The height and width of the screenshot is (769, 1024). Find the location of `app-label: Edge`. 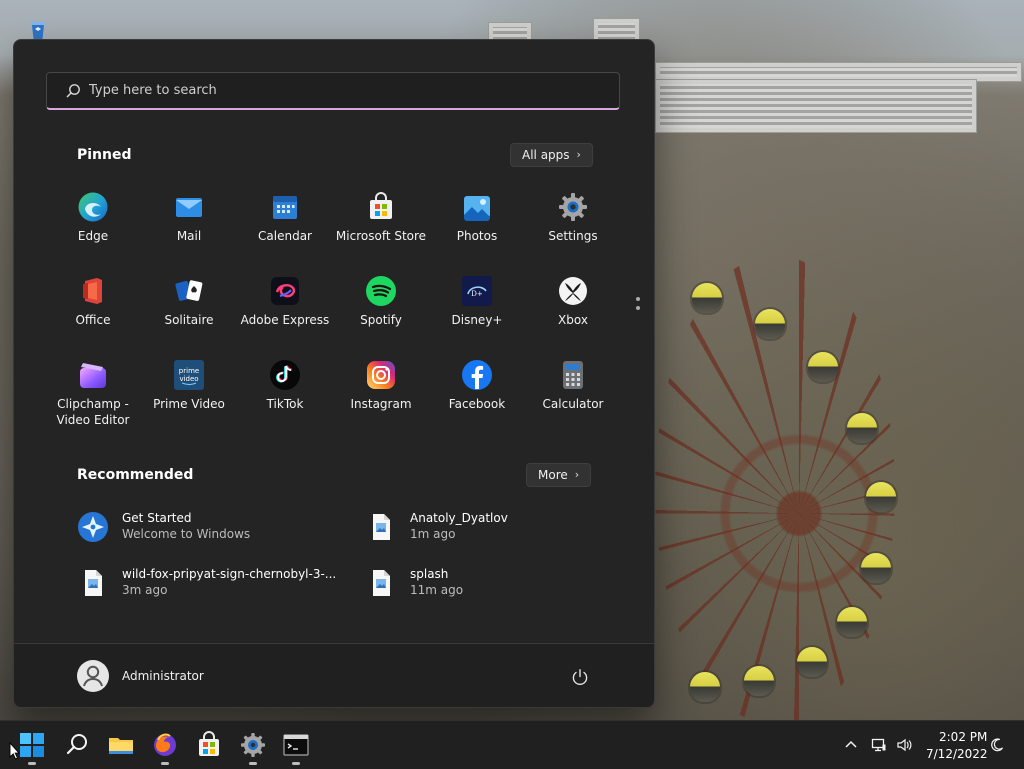

app-label: Edge is located at coordinates (93, 236).